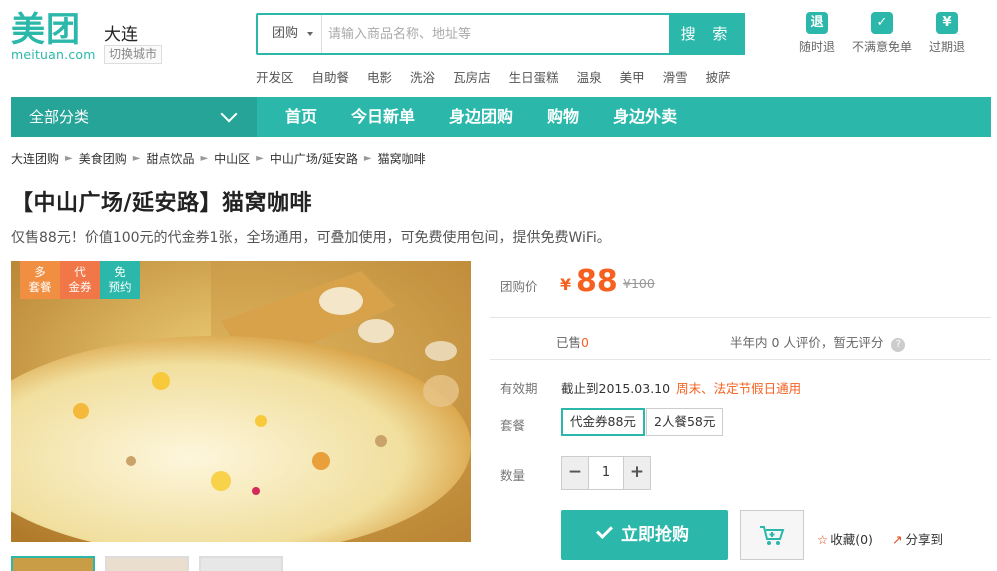 The height and width of the screenshot is (571, 997). I want to click on star-icon: ☆, so click(823, 539).